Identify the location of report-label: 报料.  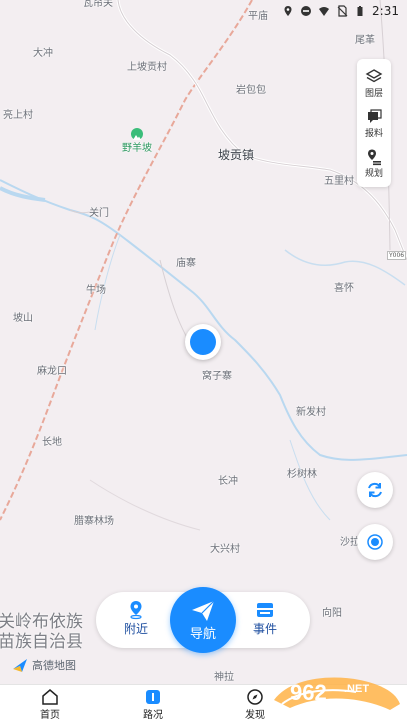
(373, 133).